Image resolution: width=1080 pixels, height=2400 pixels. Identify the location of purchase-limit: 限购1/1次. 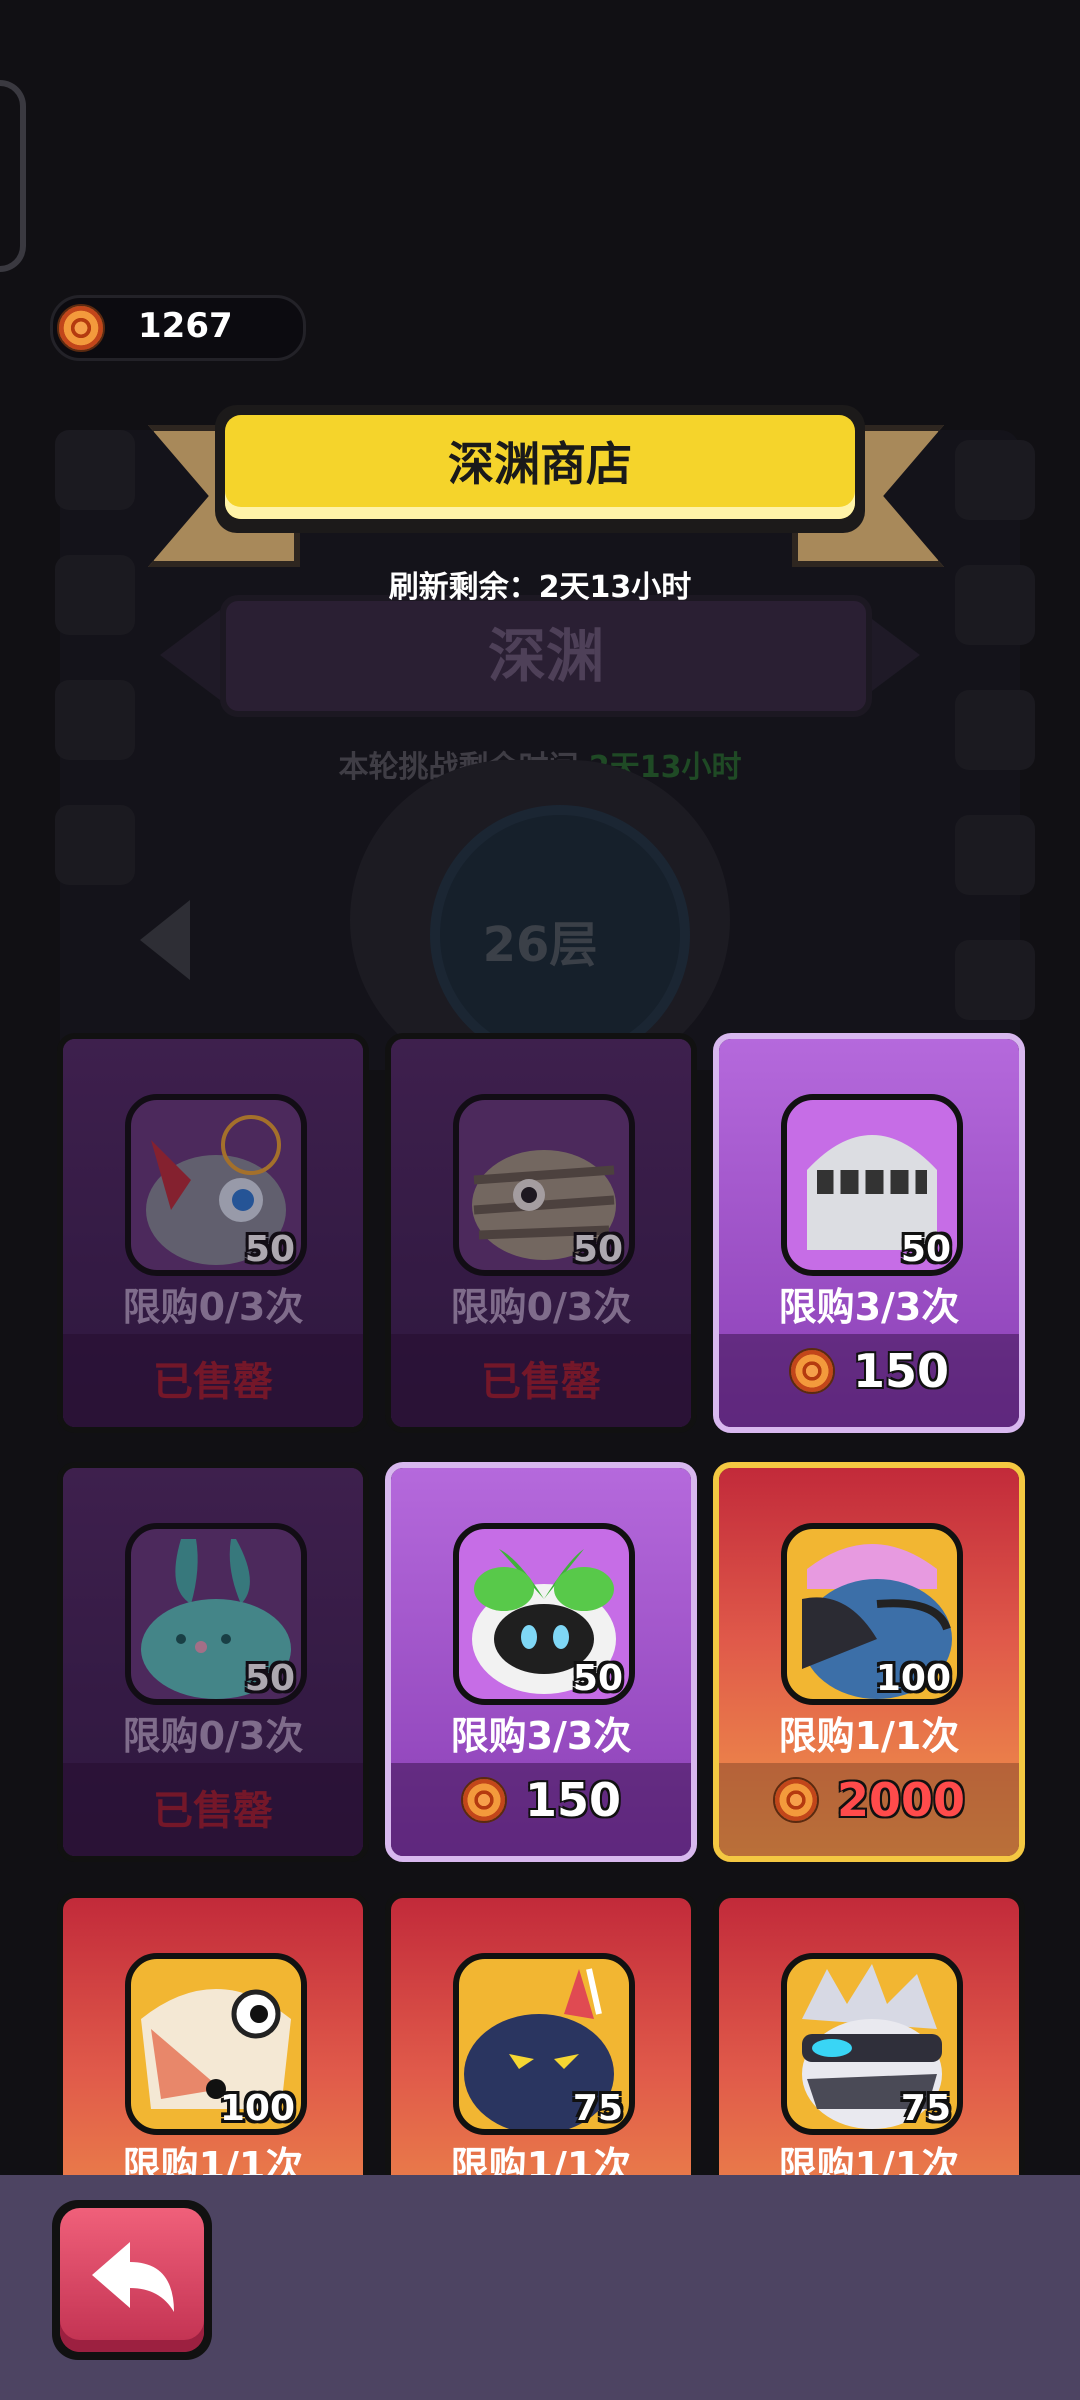
(869, 1736).